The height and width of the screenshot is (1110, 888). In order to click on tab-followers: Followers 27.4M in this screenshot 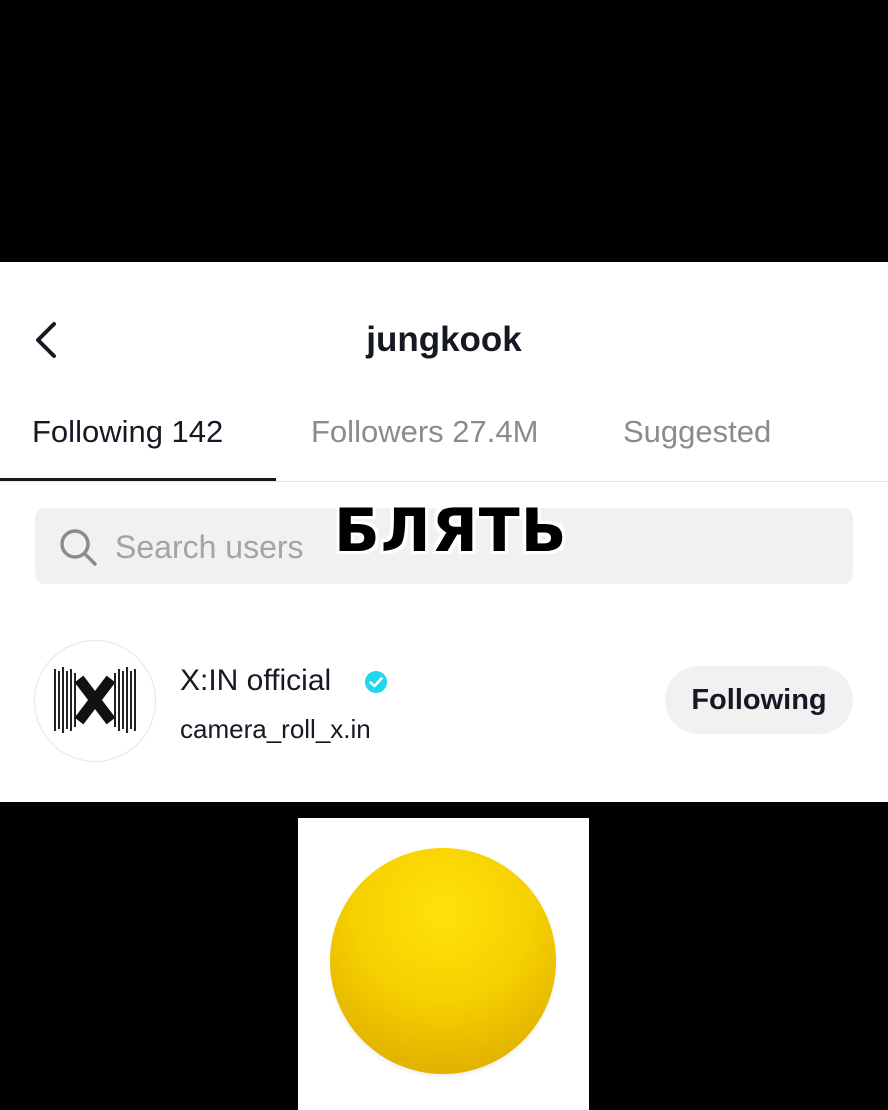, I will do `click(424, 432)`.